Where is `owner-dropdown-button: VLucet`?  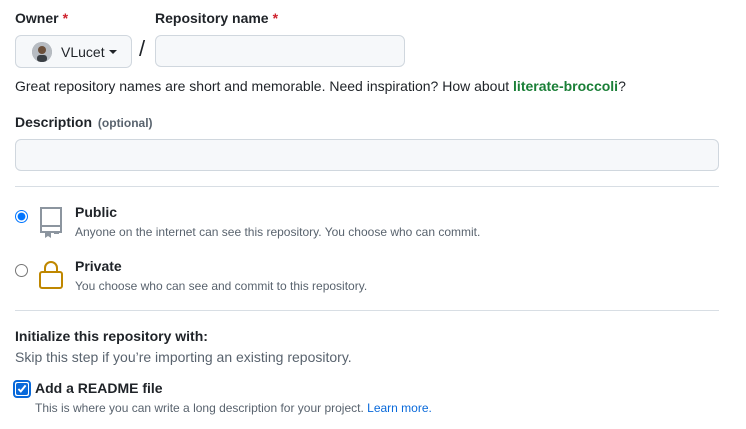 owner-dropdown-button: VLucet is located at coordinates (73, 51).